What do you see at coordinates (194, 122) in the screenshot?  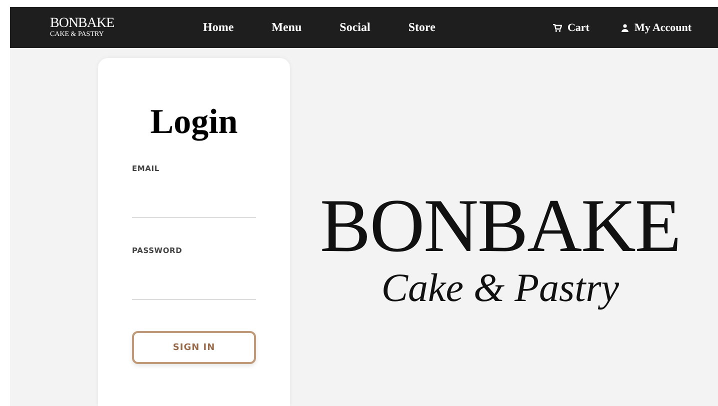 I see `login-title: Login` at bounding box center [194, 122].